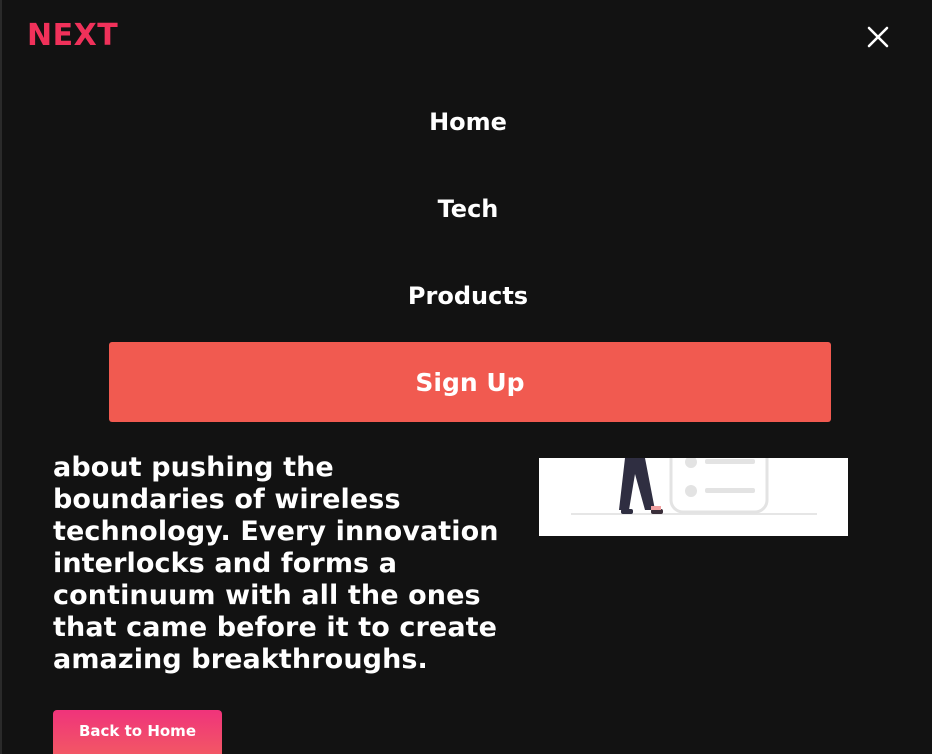  What do you see at coordinates (694, 486) in the screenshot?
I see `person-with-phone-illustration` at bounding box center [694, 486].